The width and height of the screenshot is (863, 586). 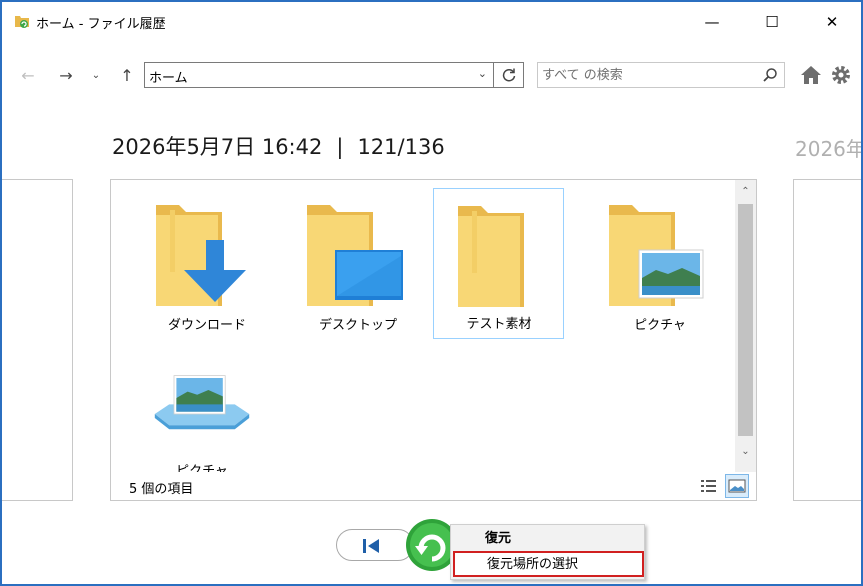 What do you see at coordinates (841, 75) in the screenshot?
I see `gear-icon` at bounding box center [841, 75].